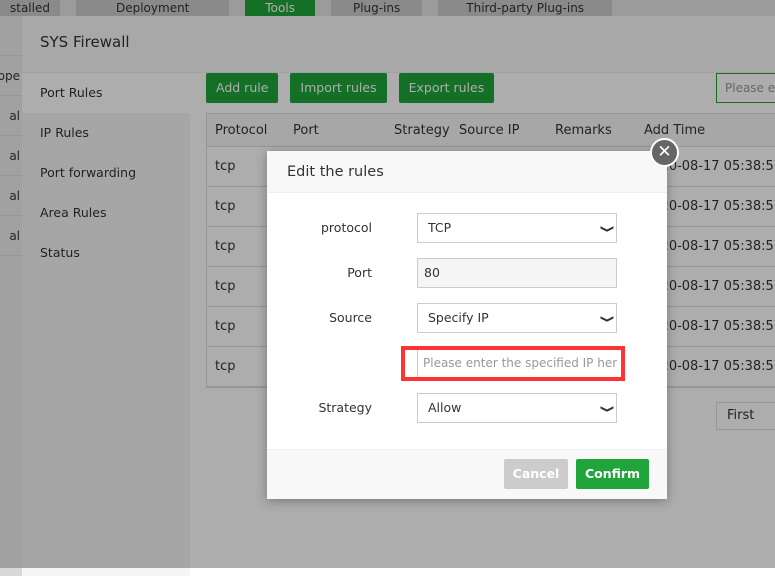  I want to click on specified-ip-input: Please enter the specified IP here, so click(517, 363).